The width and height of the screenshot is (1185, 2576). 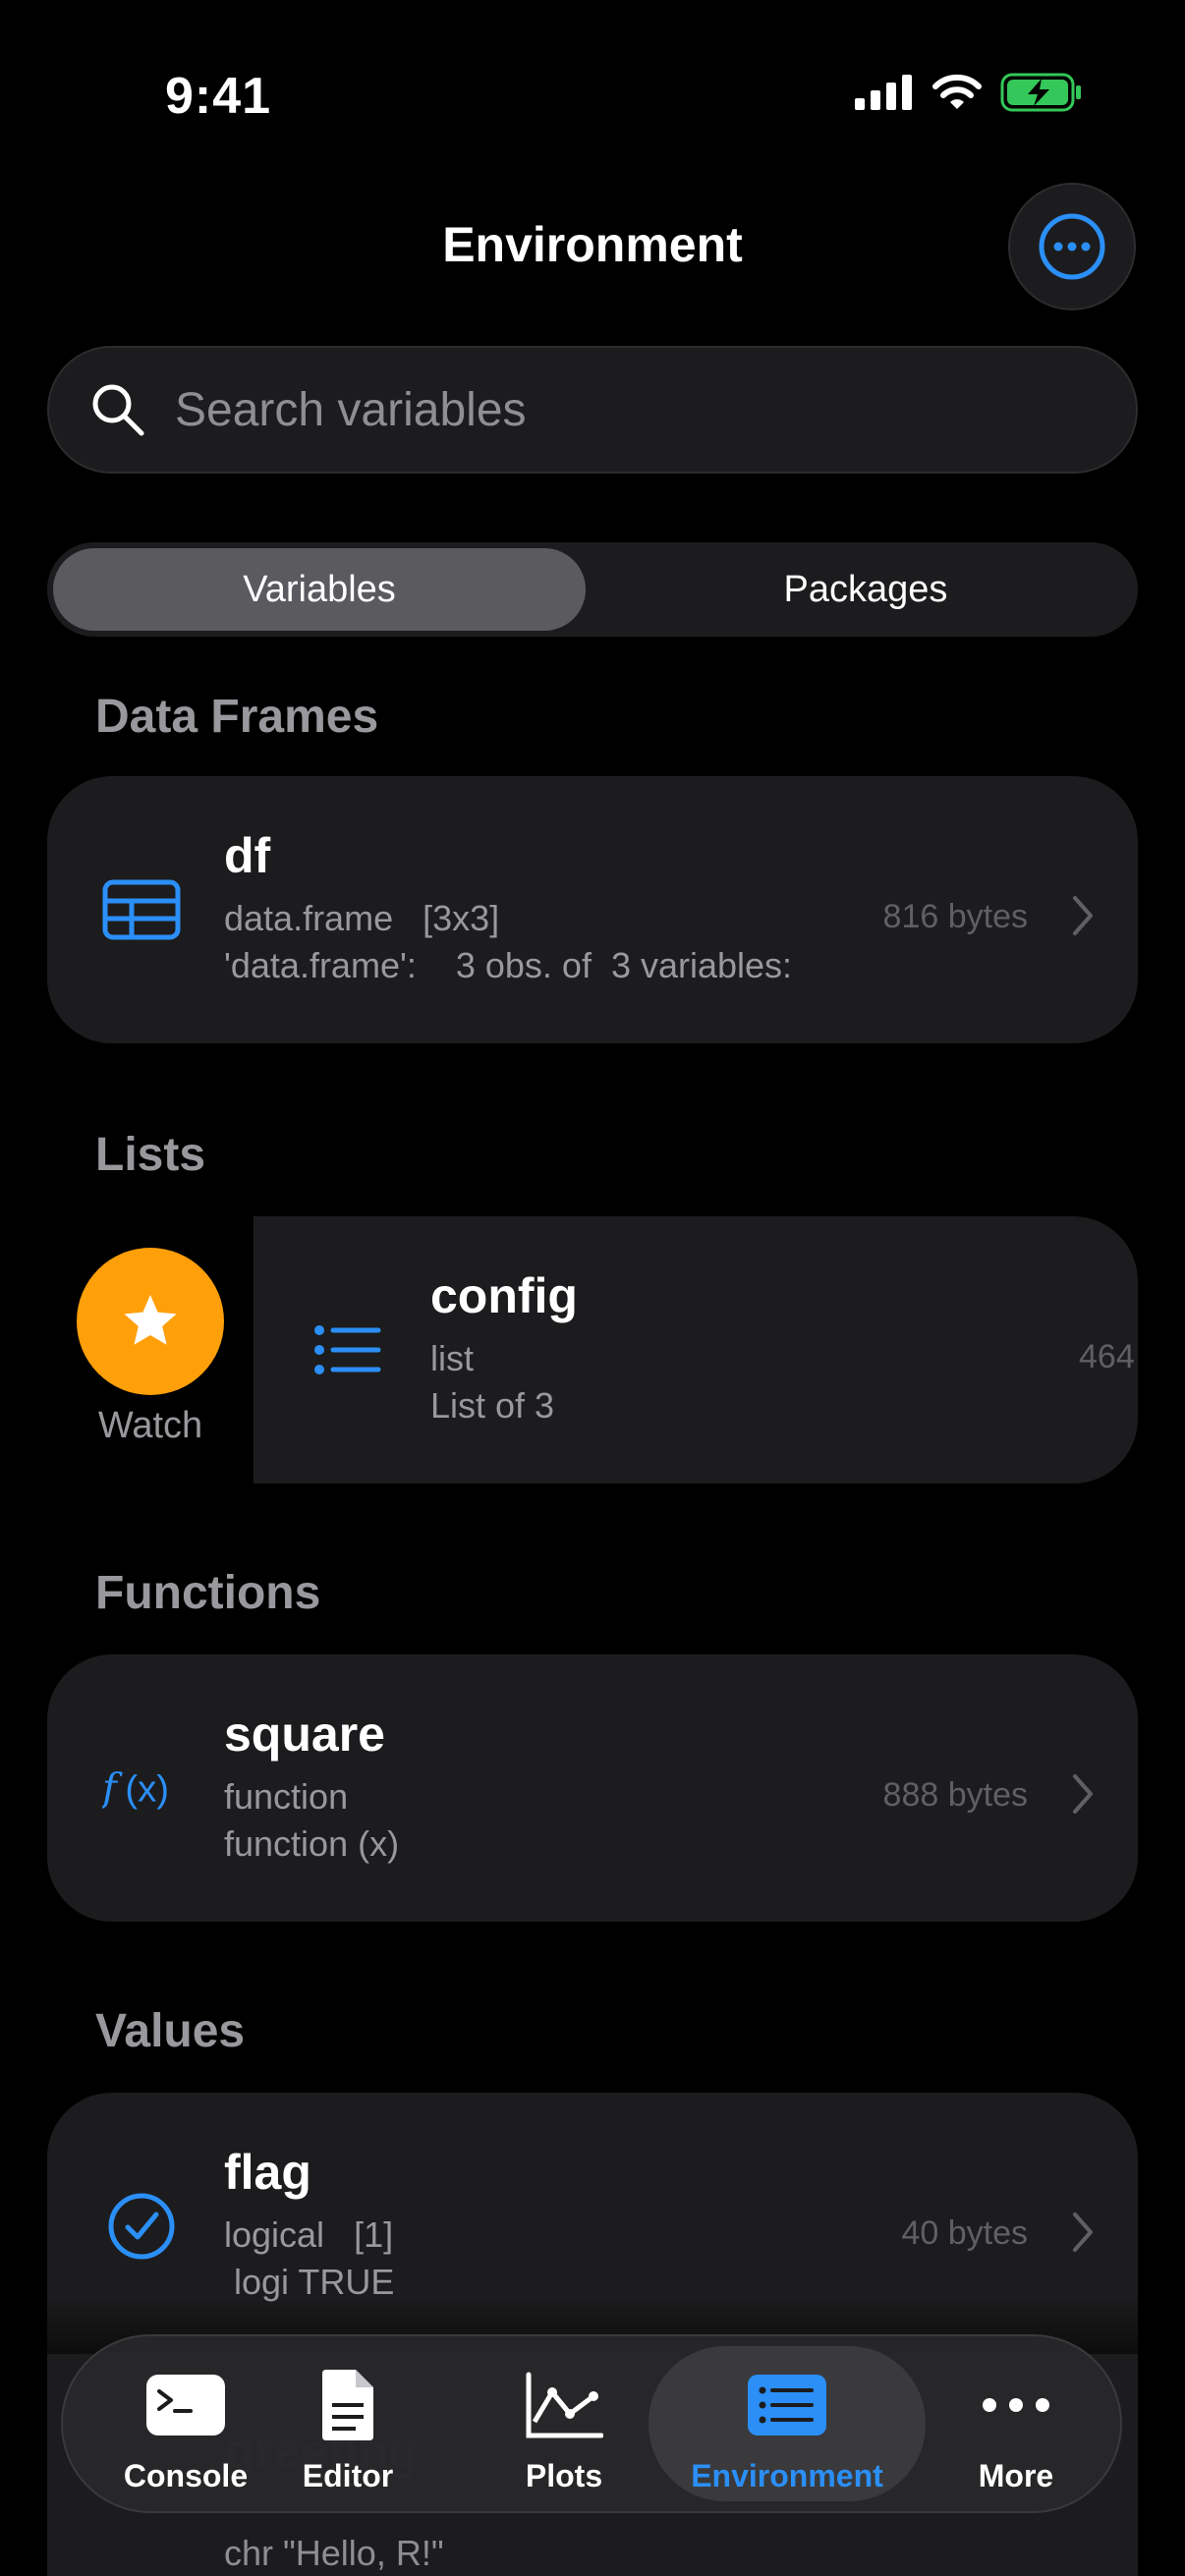 I want to click on ellipsis-circle-icon, so click(x=1072, y=246).